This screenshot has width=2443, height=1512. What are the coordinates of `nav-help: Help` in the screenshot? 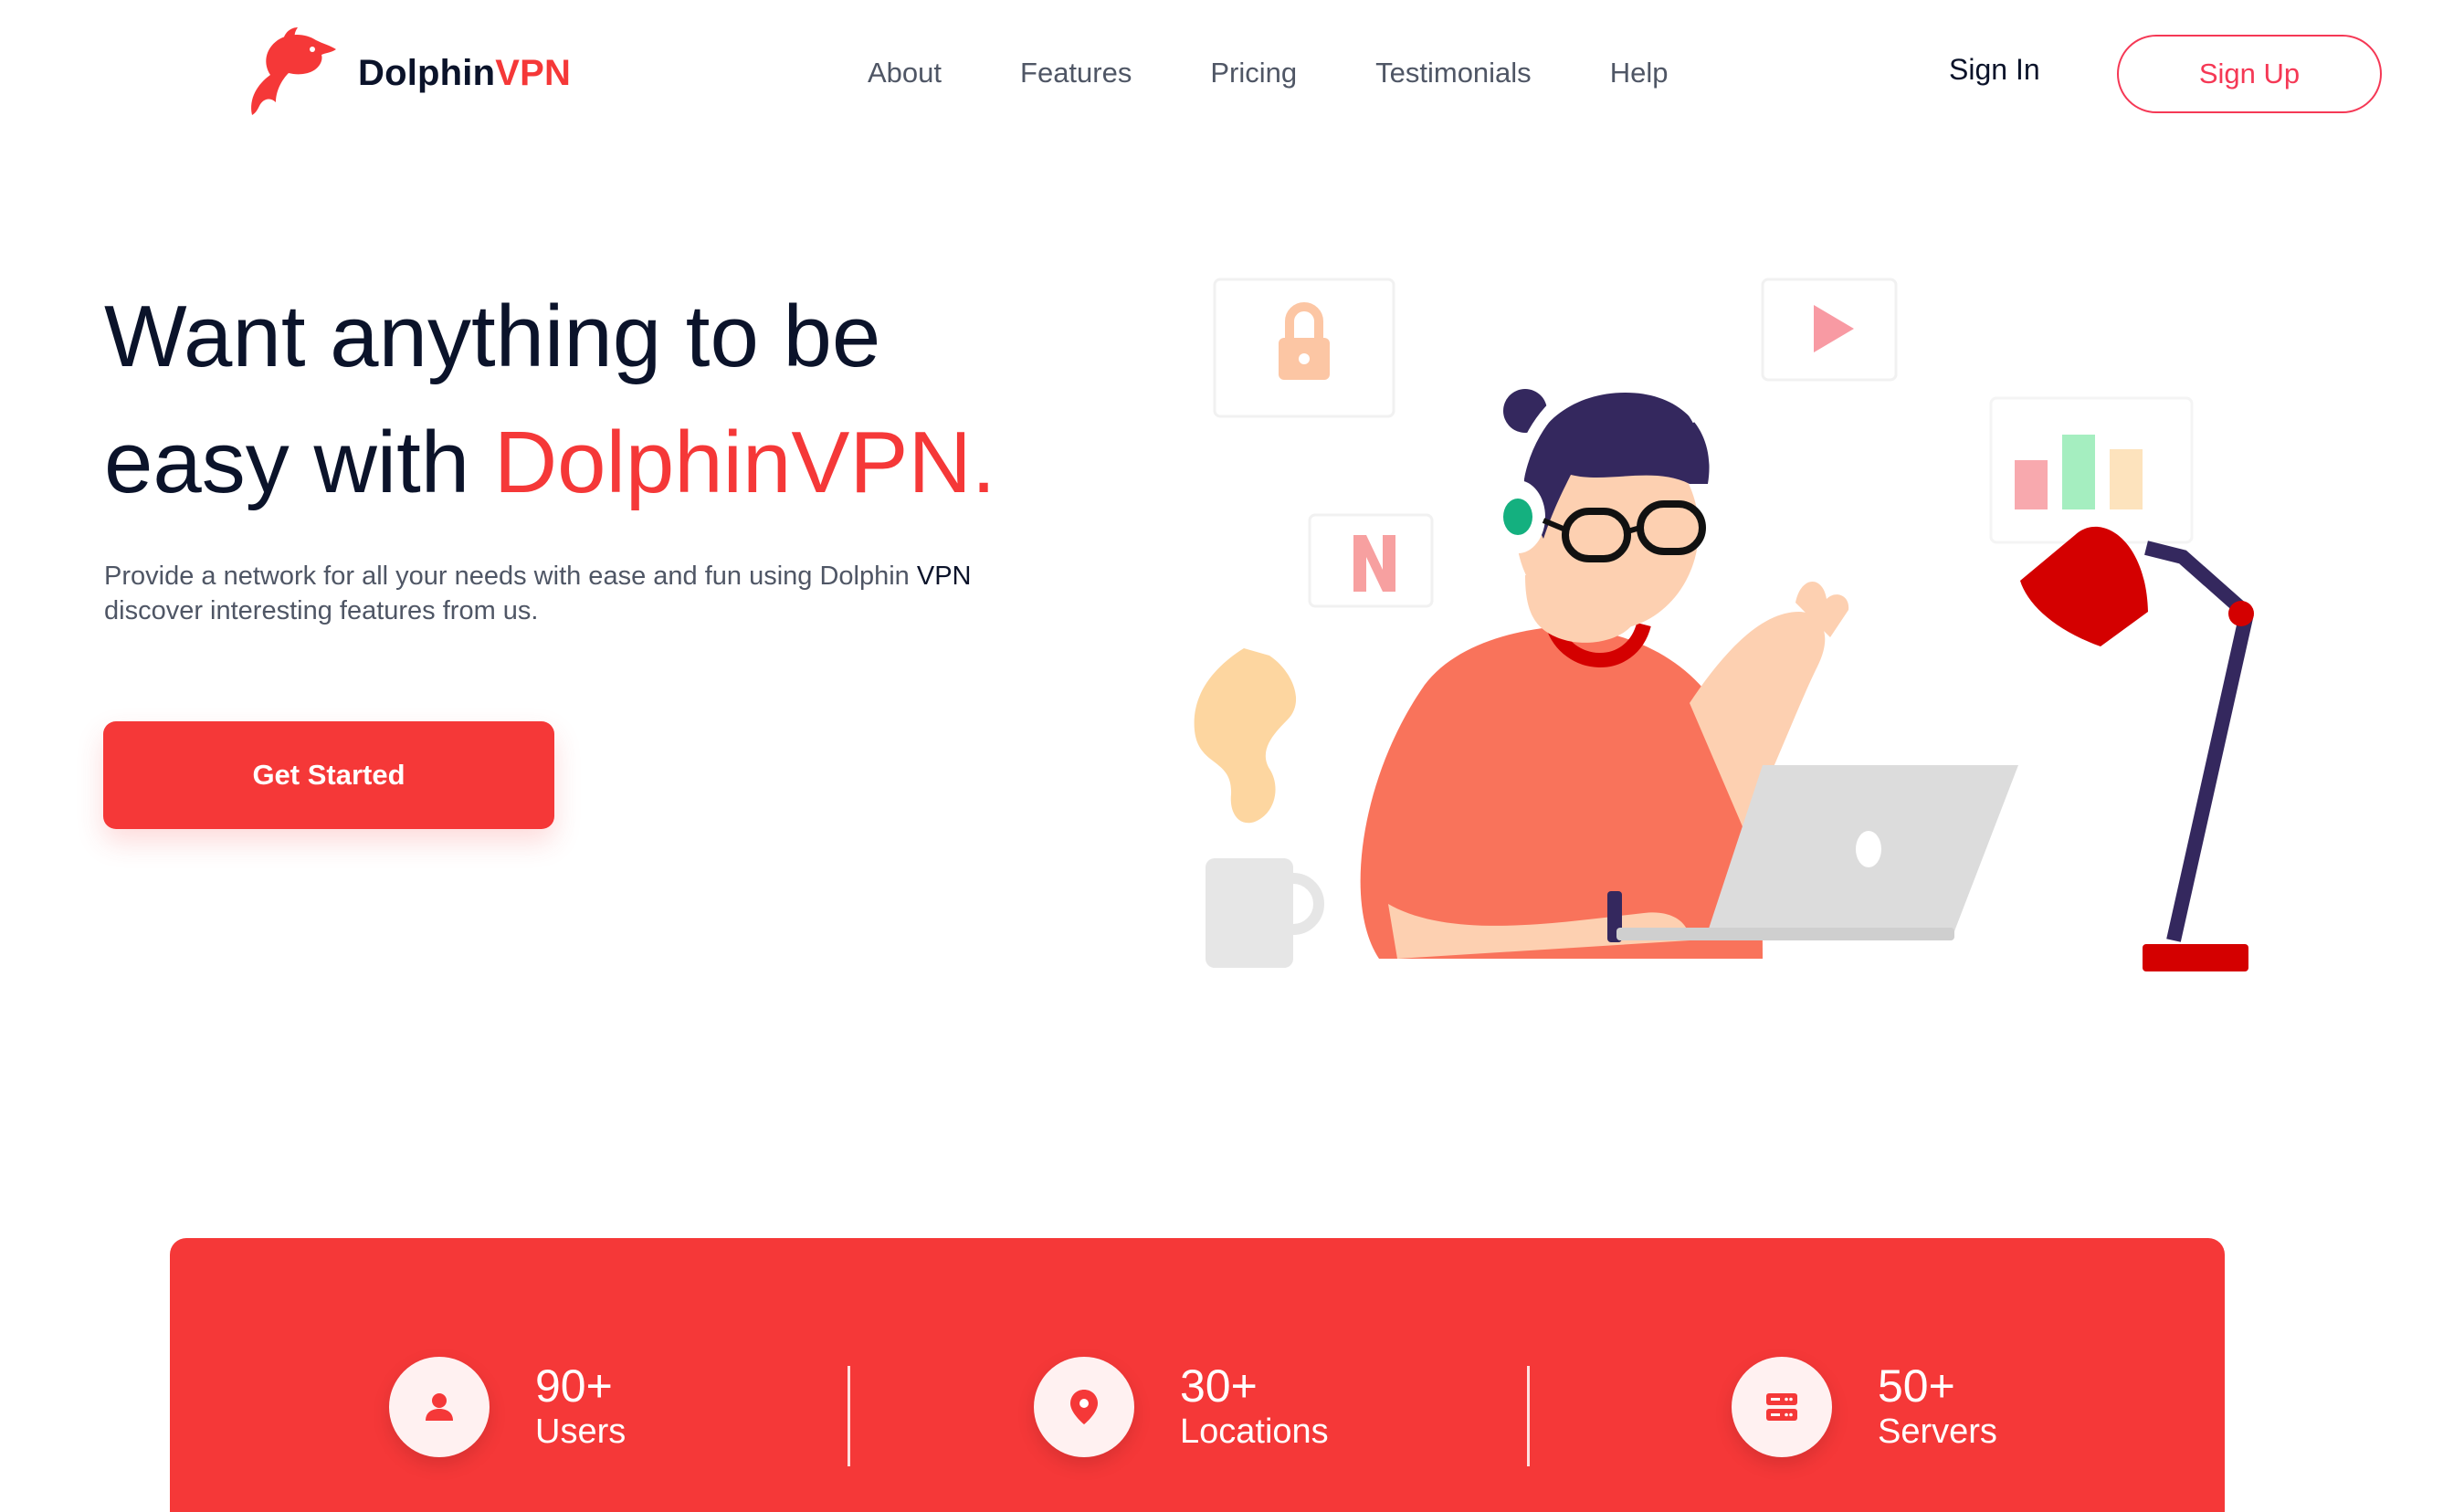 It's located at (1639, 73).